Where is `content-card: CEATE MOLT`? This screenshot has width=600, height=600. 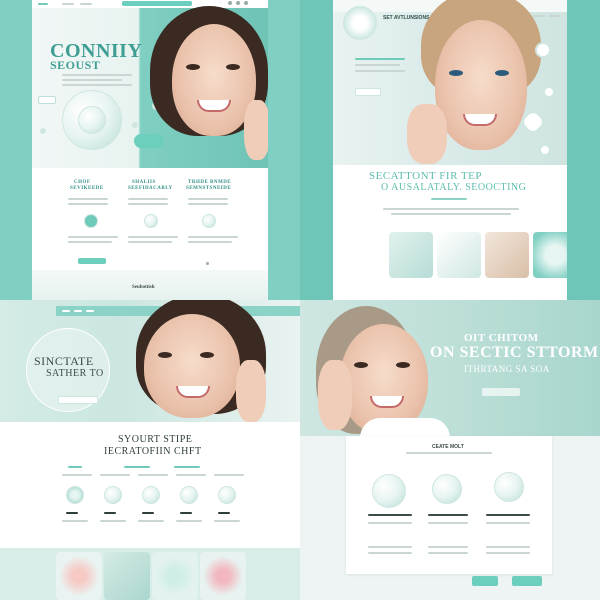 content-card: CEATE MOLT is located at coordinates (449, 505).